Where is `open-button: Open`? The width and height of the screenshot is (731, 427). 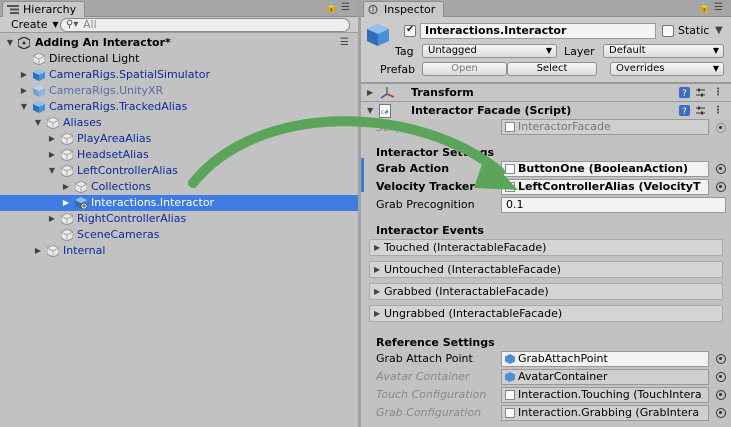
open-button: Open is located at coordinates (464, 69).